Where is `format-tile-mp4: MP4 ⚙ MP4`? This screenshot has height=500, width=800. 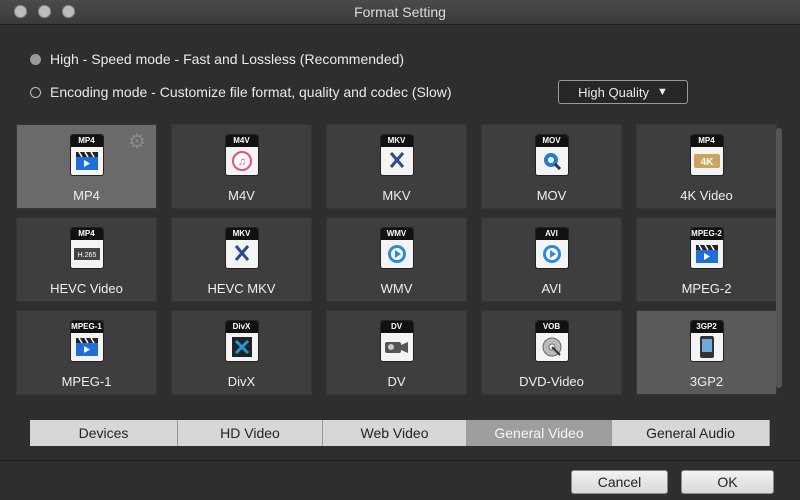
format-tile-mp4: MP4 ⚙ MP4 is located at coordinates (86, 166).